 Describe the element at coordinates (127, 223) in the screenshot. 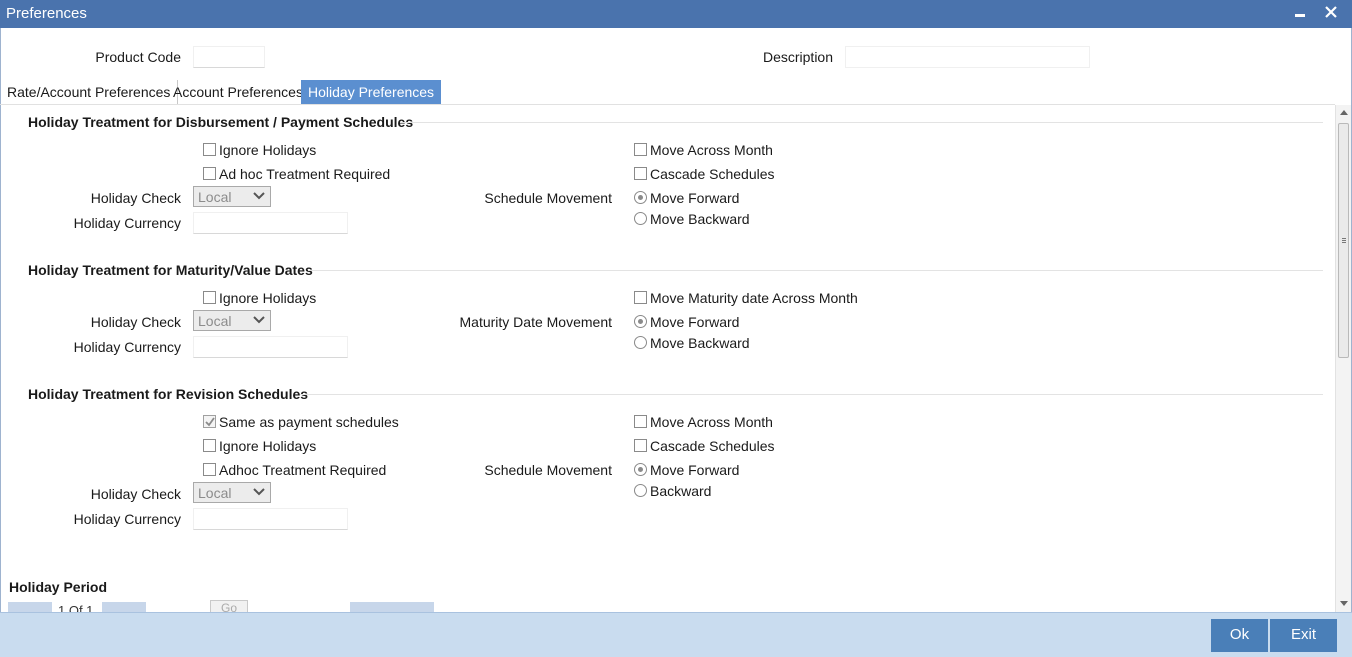

I see `holiday-currency-label: Holiday Currency` at that location.